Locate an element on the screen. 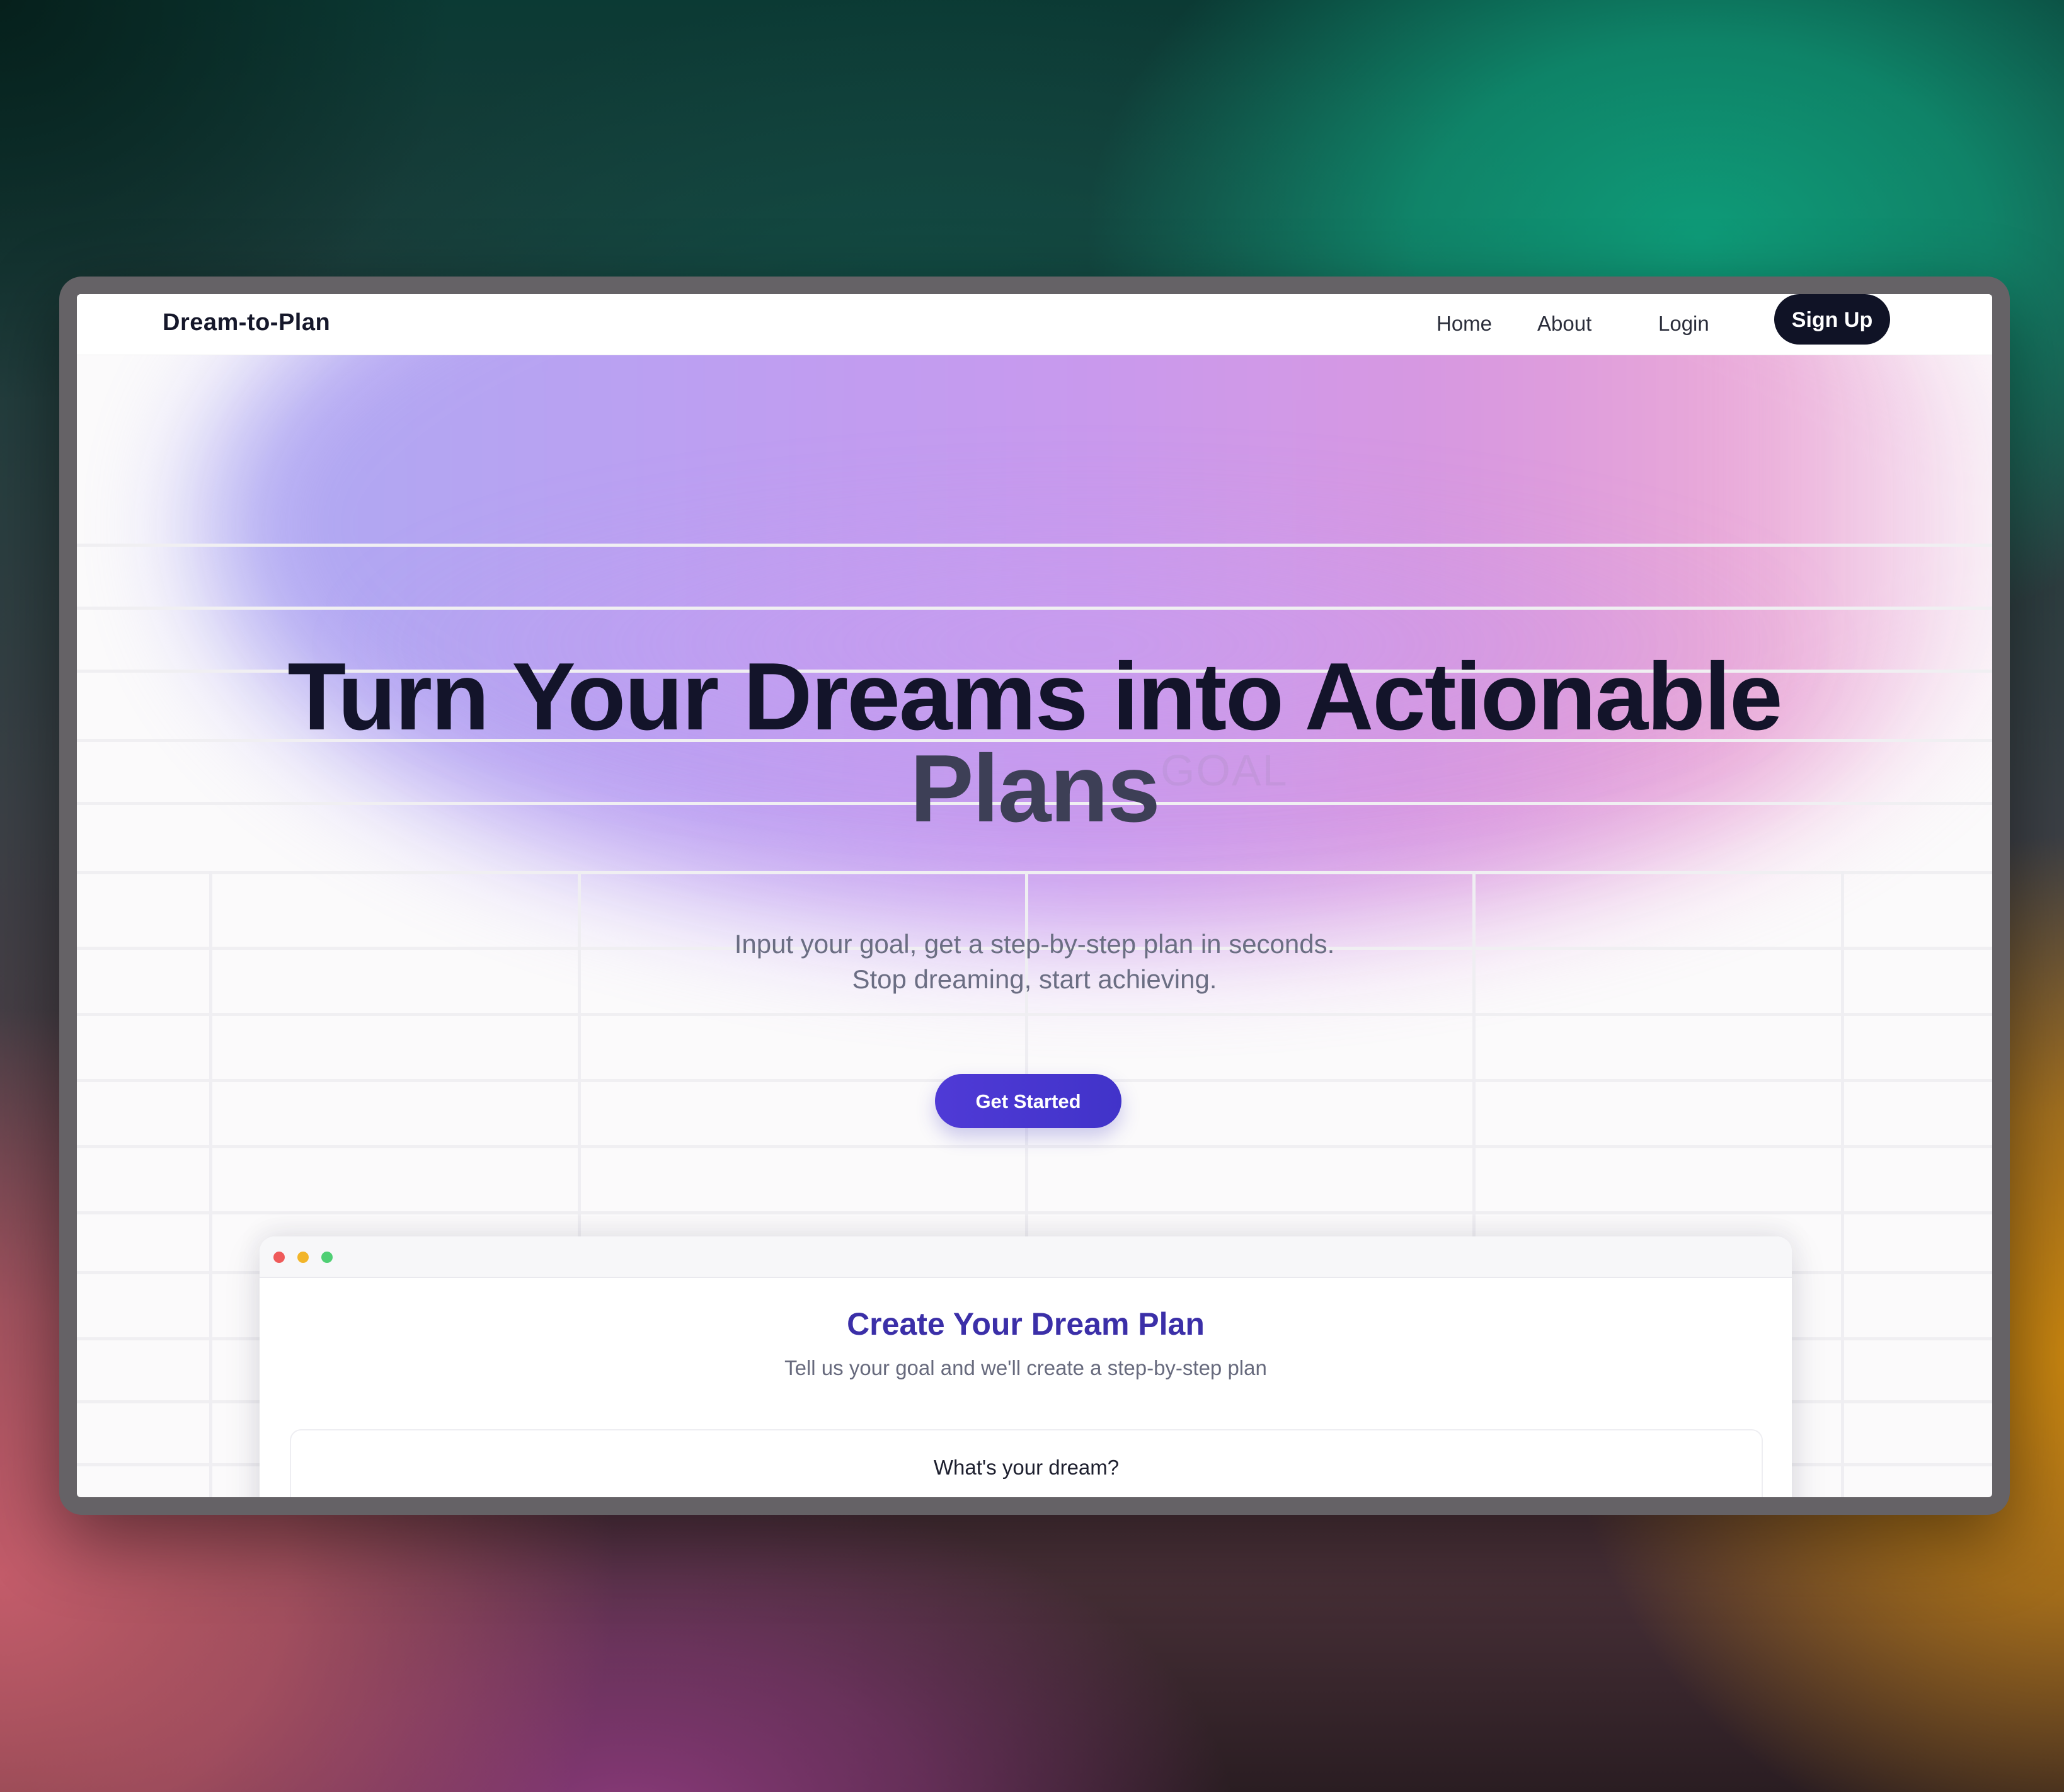  dream-form-card: What's your dream? is located at coordinates (1026, 1463).